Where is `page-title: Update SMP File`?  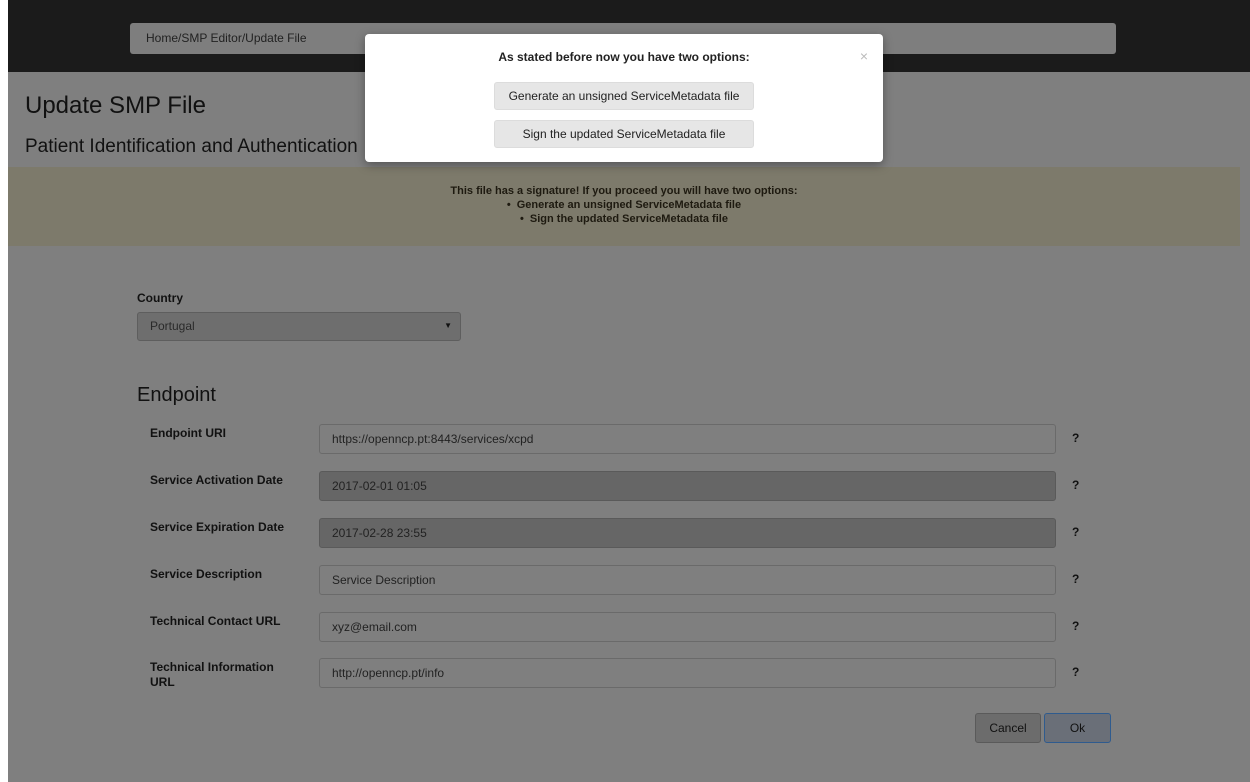 page-title: Update SMP File is located at coordinates (115, 105).